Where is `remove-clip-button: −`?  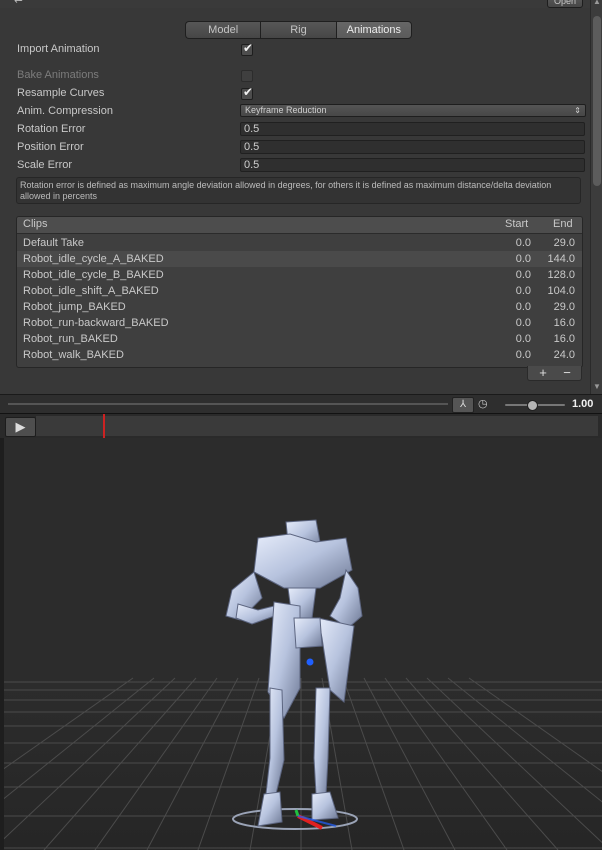 remove-clip-button: − is located at coordinates (567, 372).